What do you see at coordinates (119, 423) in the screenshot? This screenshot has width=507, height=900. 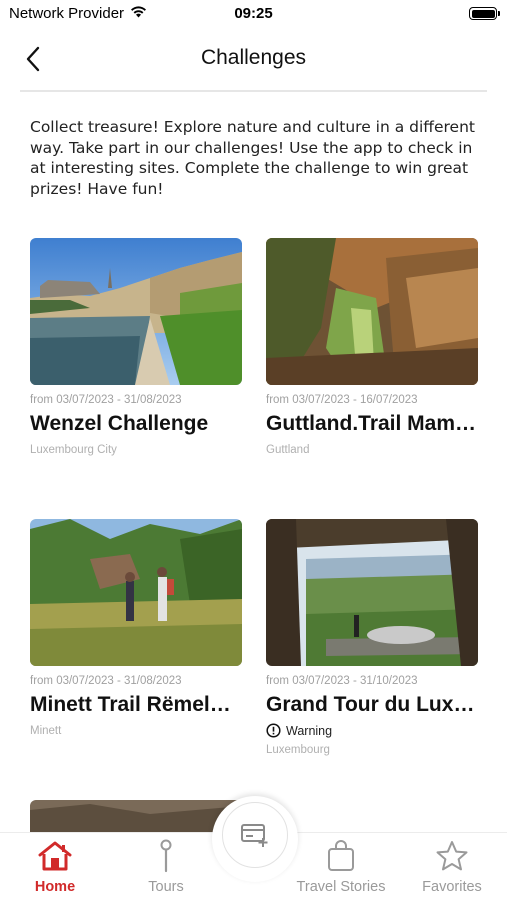 I see `challenge-title: Wenzel Challenge` at bounding box center [119, 423].